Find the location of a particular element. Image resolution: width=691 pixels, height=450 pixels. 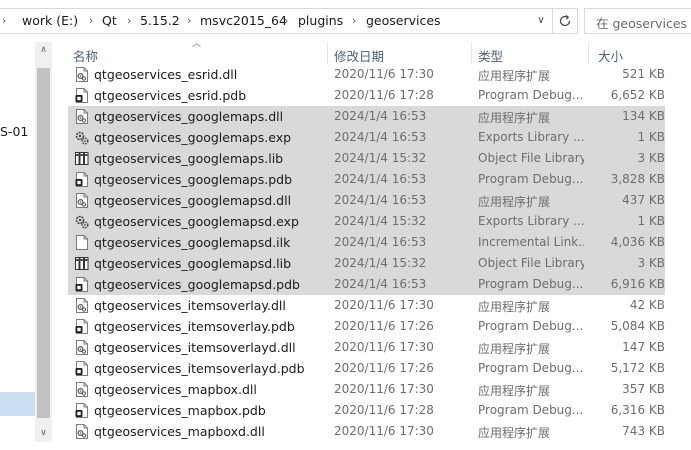

nav-item-label: S-01 is located at coordinates (14, 131).